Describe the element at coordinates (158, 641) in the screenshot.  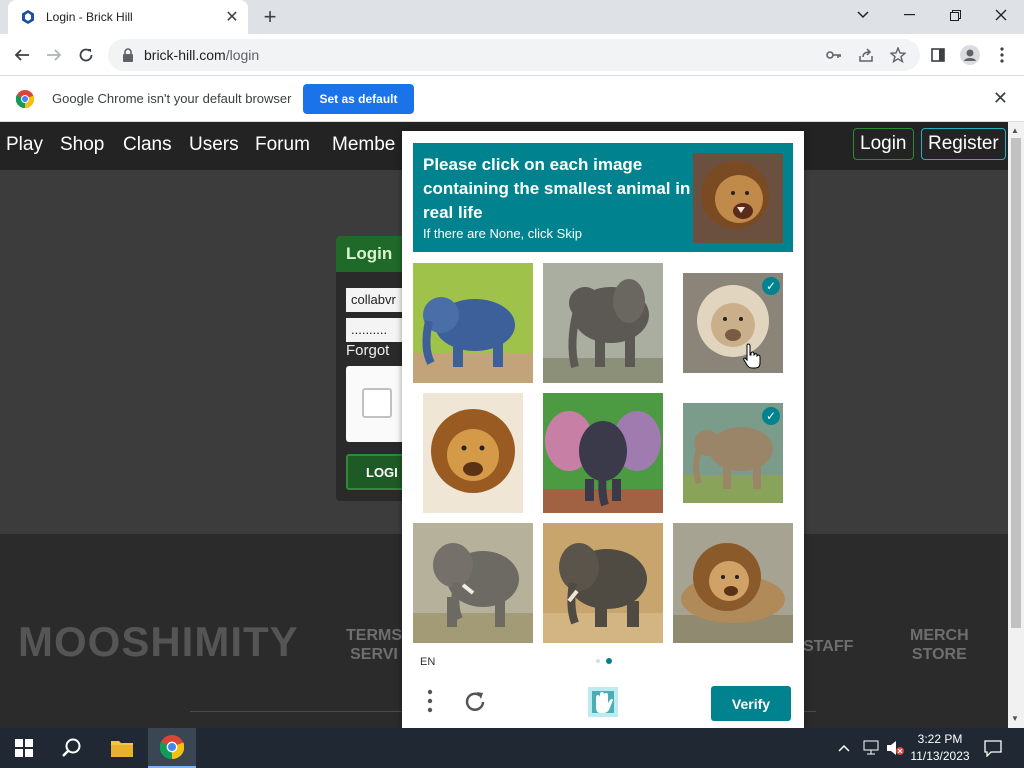
I see `footer-logo: MOOSHIMITY` at that location.